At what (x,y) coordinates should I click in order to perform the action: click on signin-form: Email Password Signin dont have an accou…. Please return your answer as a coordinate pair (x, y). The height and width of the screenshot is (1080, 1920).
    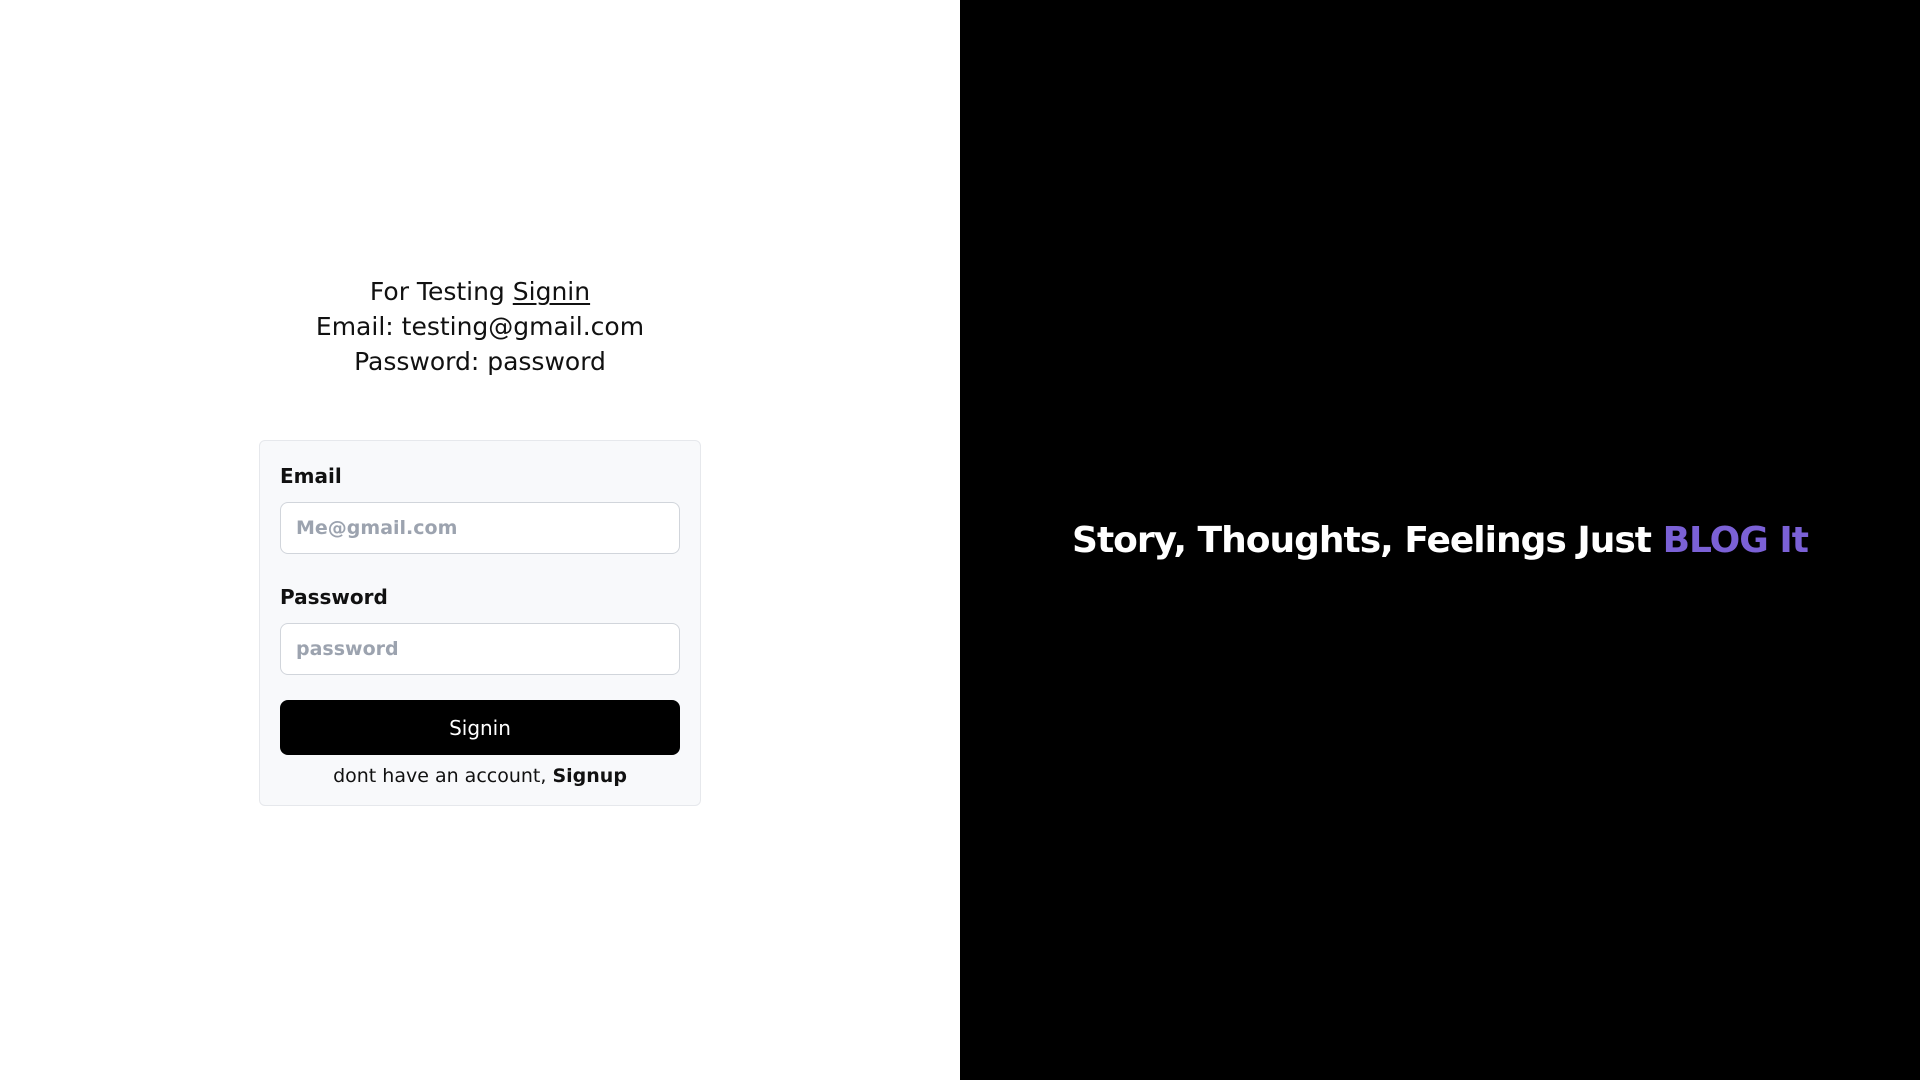
    Looking at the image, I should click on (480, 623).